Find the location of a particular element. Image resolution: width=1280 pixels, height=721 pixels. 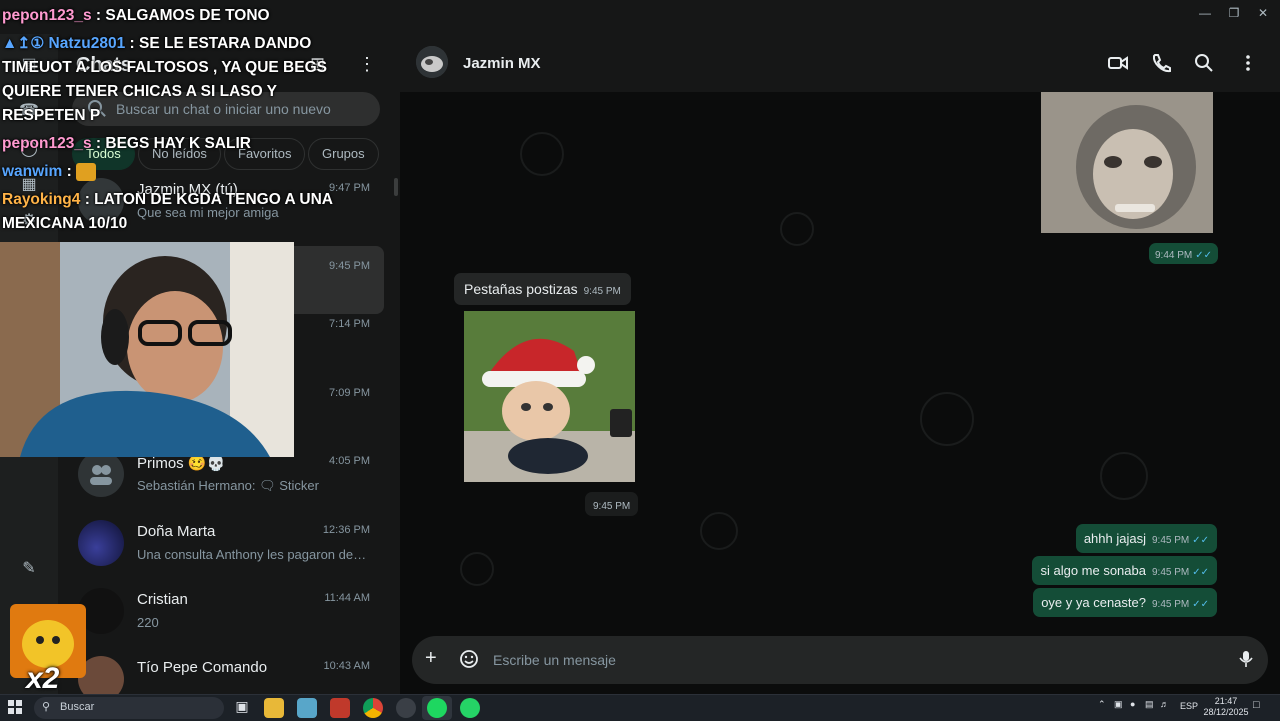

message-composer: + Escribe un mensaje is located at coordinates (840, 660).